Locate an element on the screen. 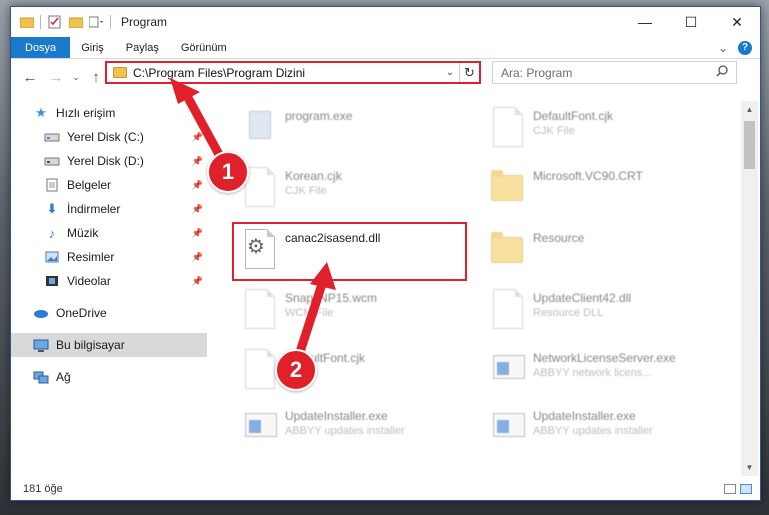  step-badge-2: 2 is located at coordinates (296, 370).